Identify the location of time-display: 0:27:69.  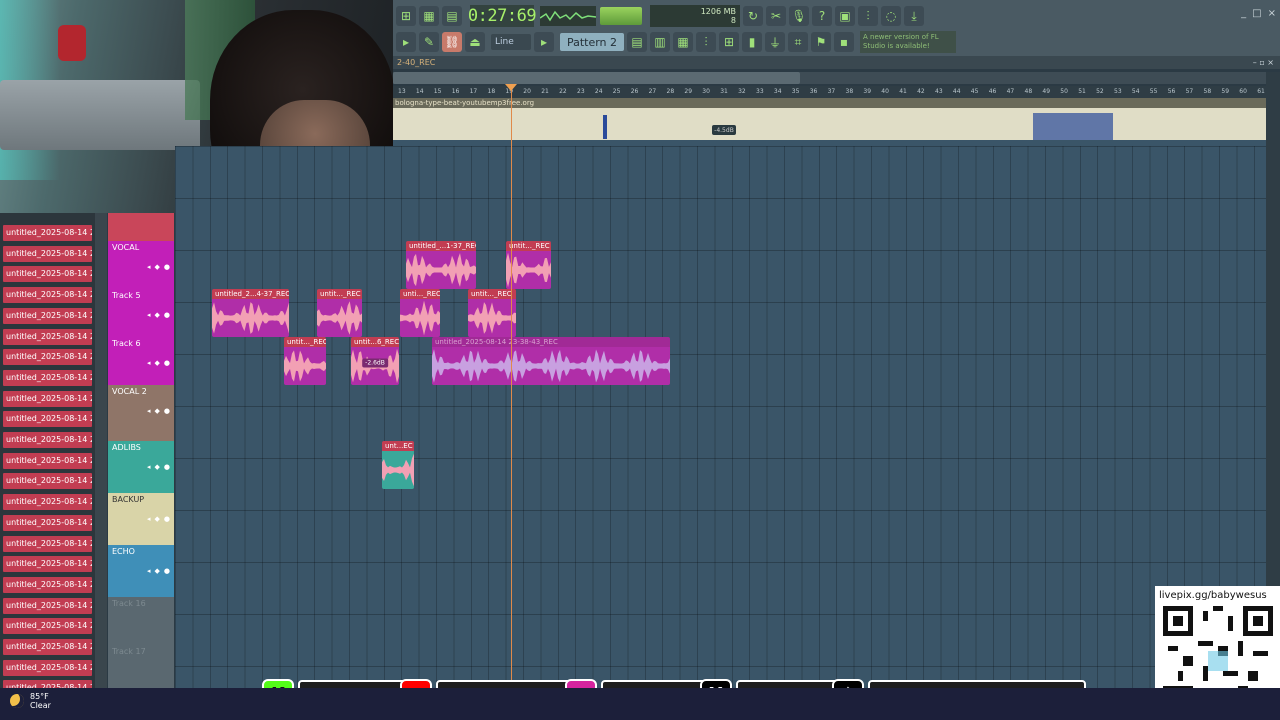
(502, 16).